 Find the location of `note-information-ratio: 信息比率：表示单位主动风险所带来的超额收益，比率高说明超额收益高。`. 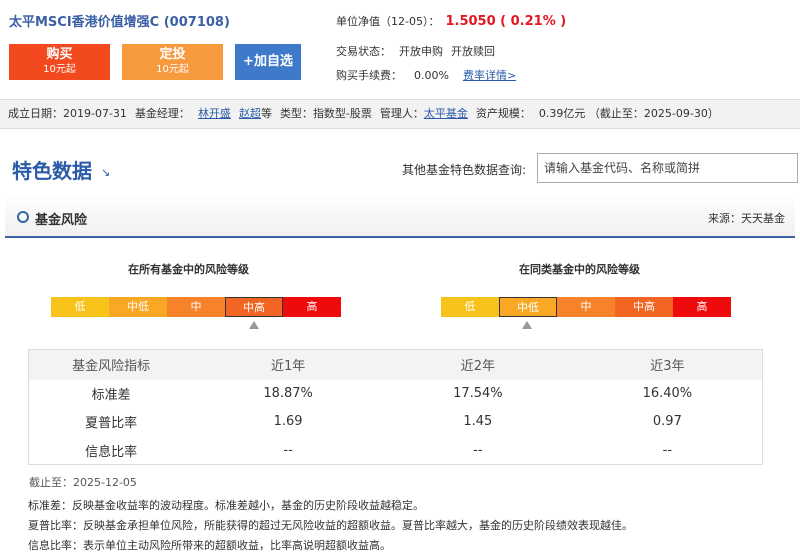

note-information-ratio: 信息比率：表示单位主动风险所带来的超额收益，比率高说明超额收益高。 is located at coordinates (209, 545).